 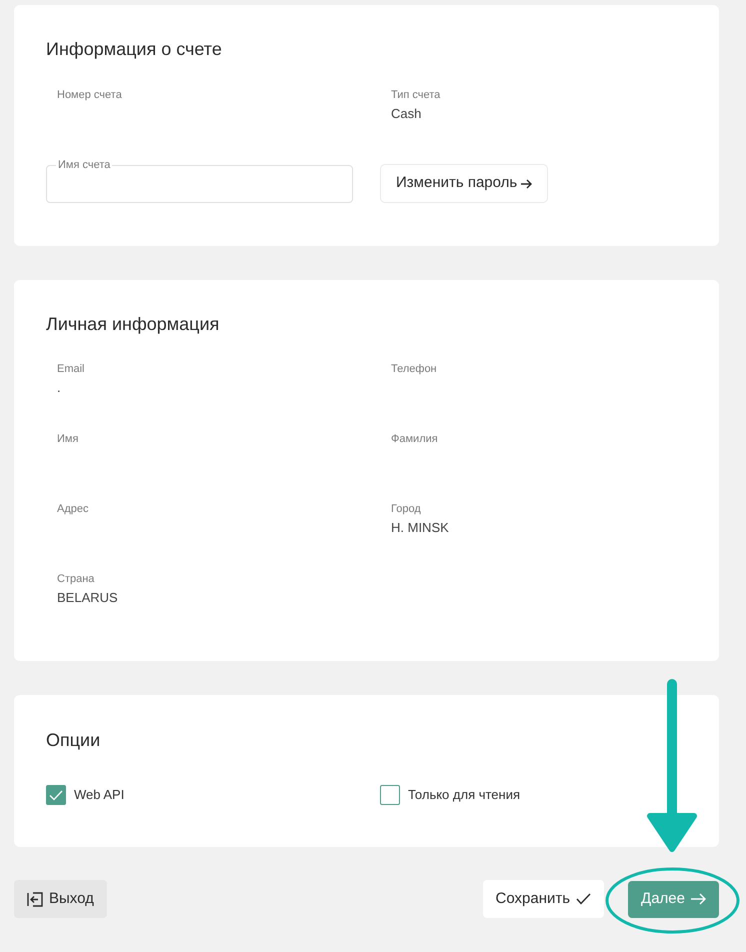 What do you see at coordinates (99, 795) in the screenshot?
I see `checkbox-label: Web API` at bounding box center [99, 795].